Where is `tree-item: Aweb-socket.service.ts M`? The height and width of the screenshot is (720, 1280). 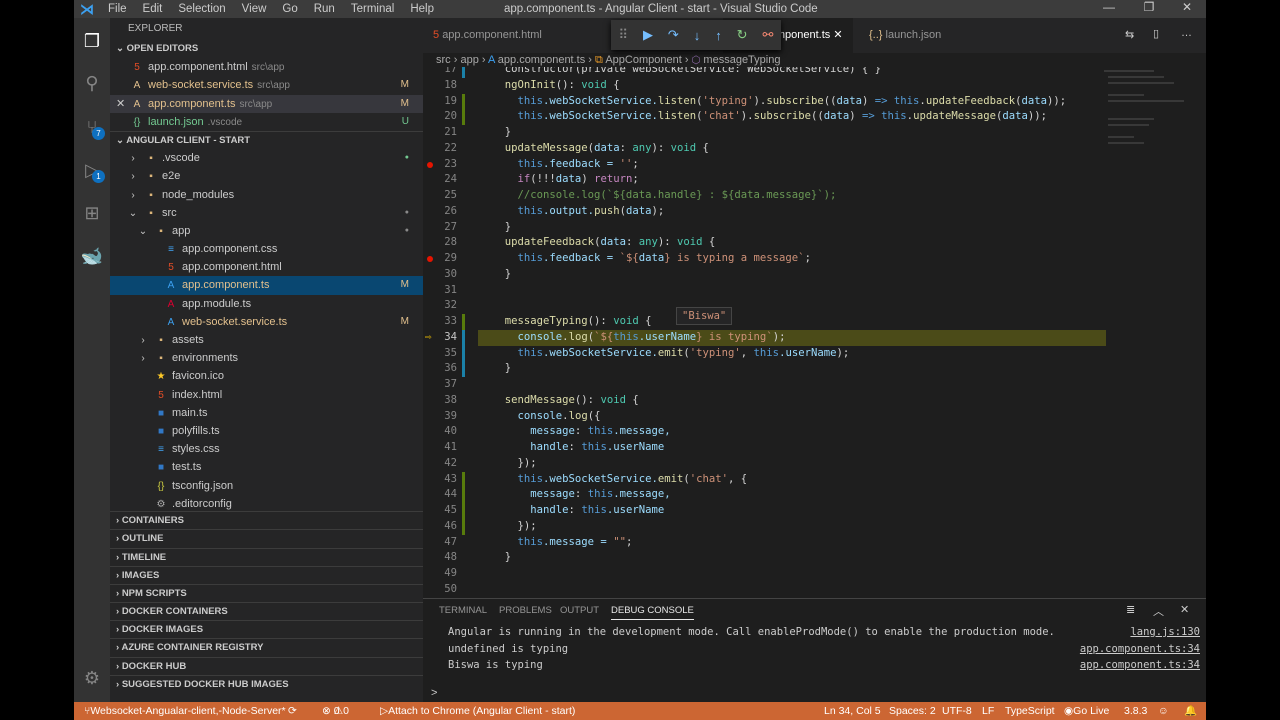
tree-item: Aweb-socket.service.ts M is located at coordinates (266, 322).